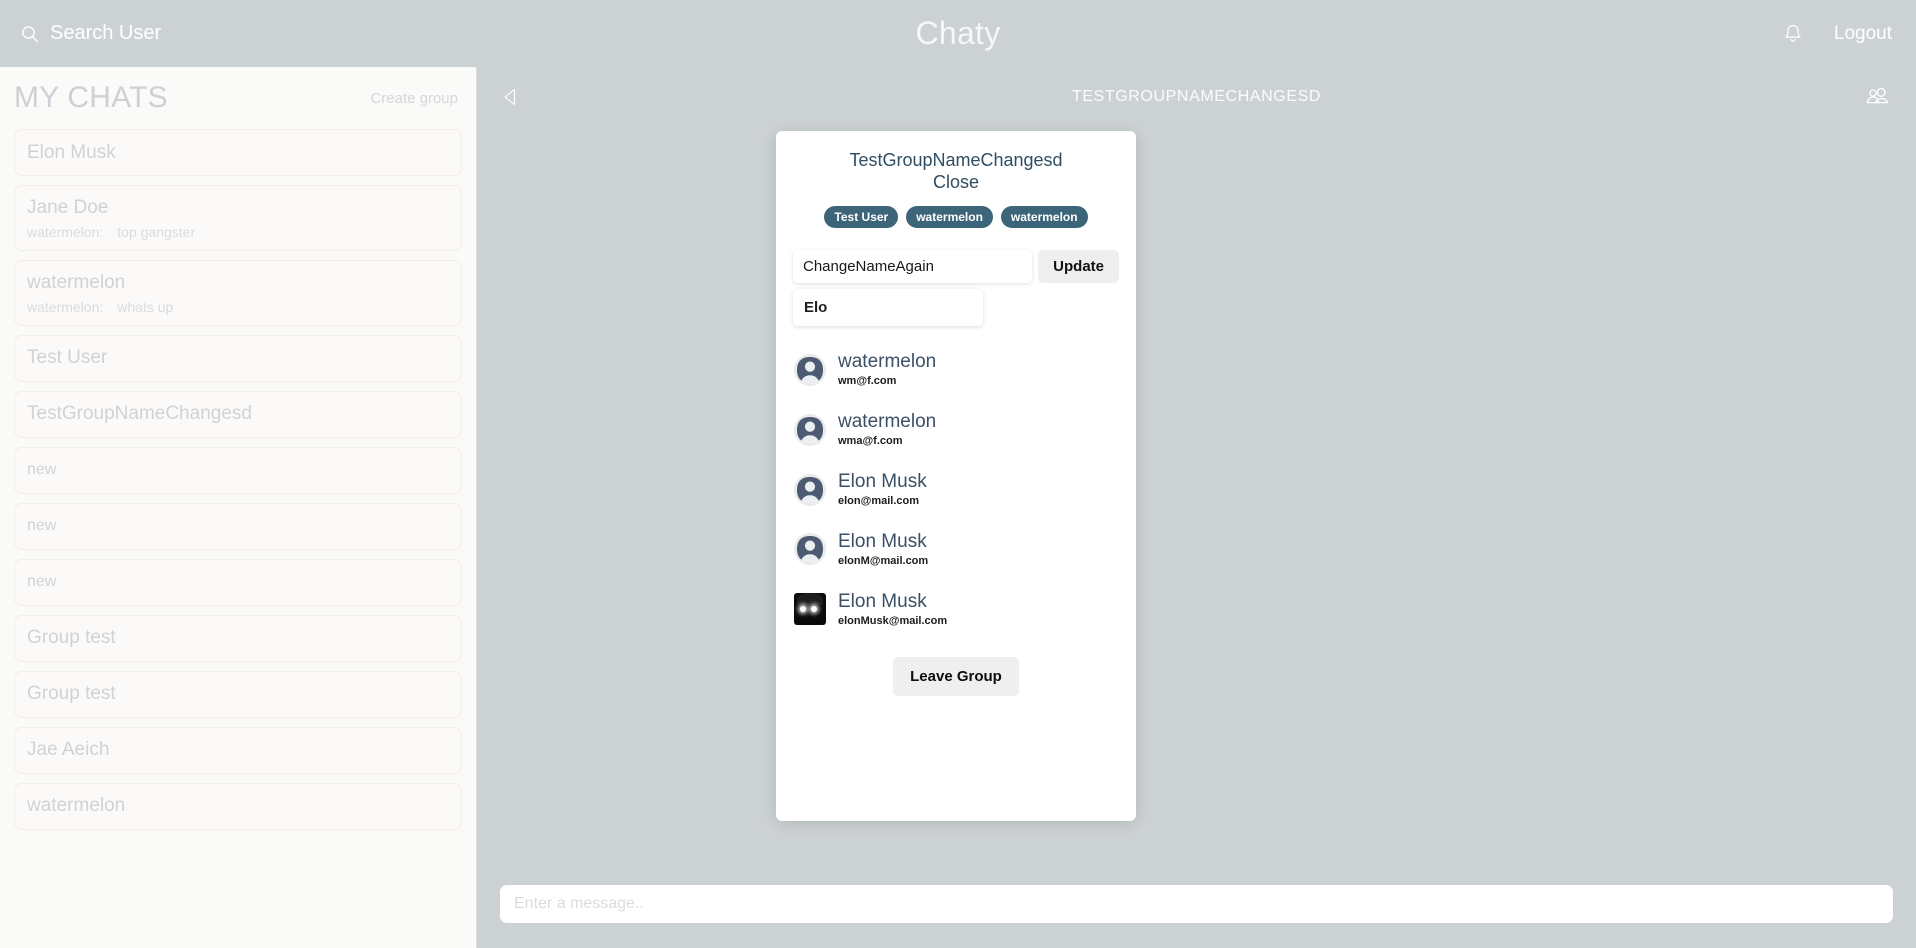 This screenshot has height=948, width=1916. What do you see at coordinates (68, 750) in the screenshot?
I see `chat-item-name: Jae Aeich` at bounding box center [68, 750].